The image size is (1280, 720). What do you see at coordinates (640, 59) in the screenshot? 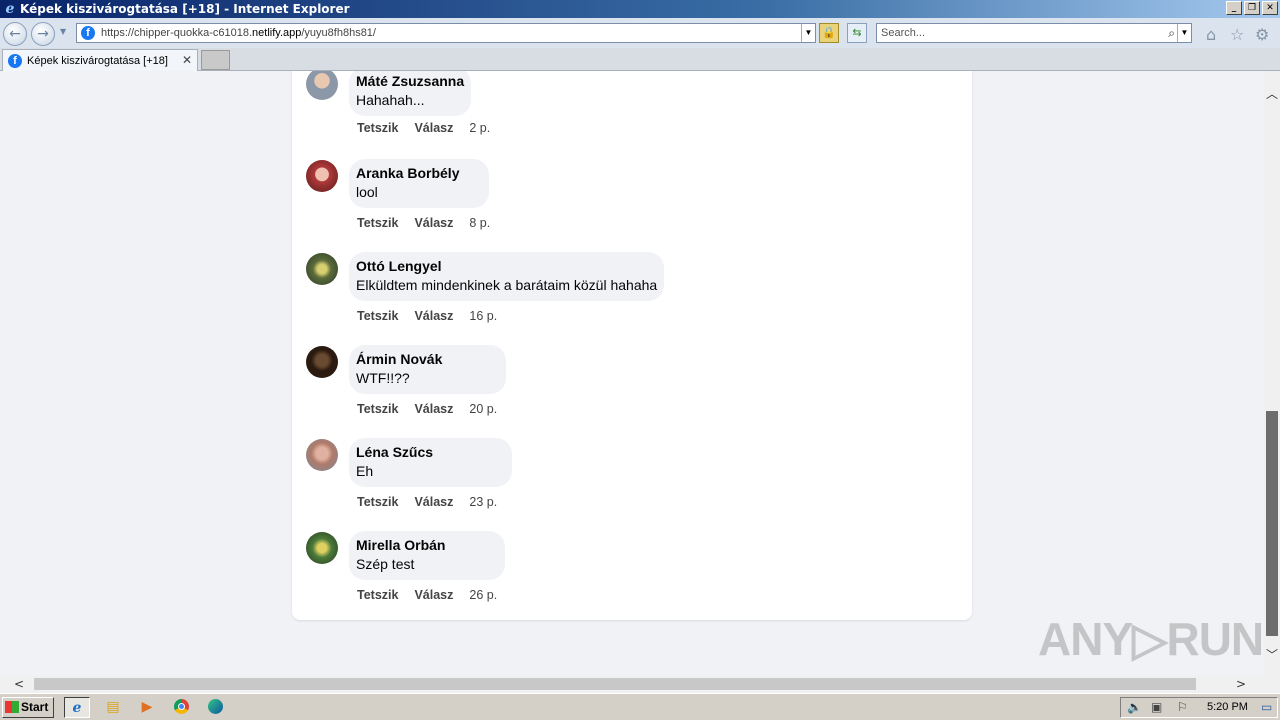
I see `tab-bar: f Képek kiszivárogtatása [+18] ✕` at bounding box center [640, 59].